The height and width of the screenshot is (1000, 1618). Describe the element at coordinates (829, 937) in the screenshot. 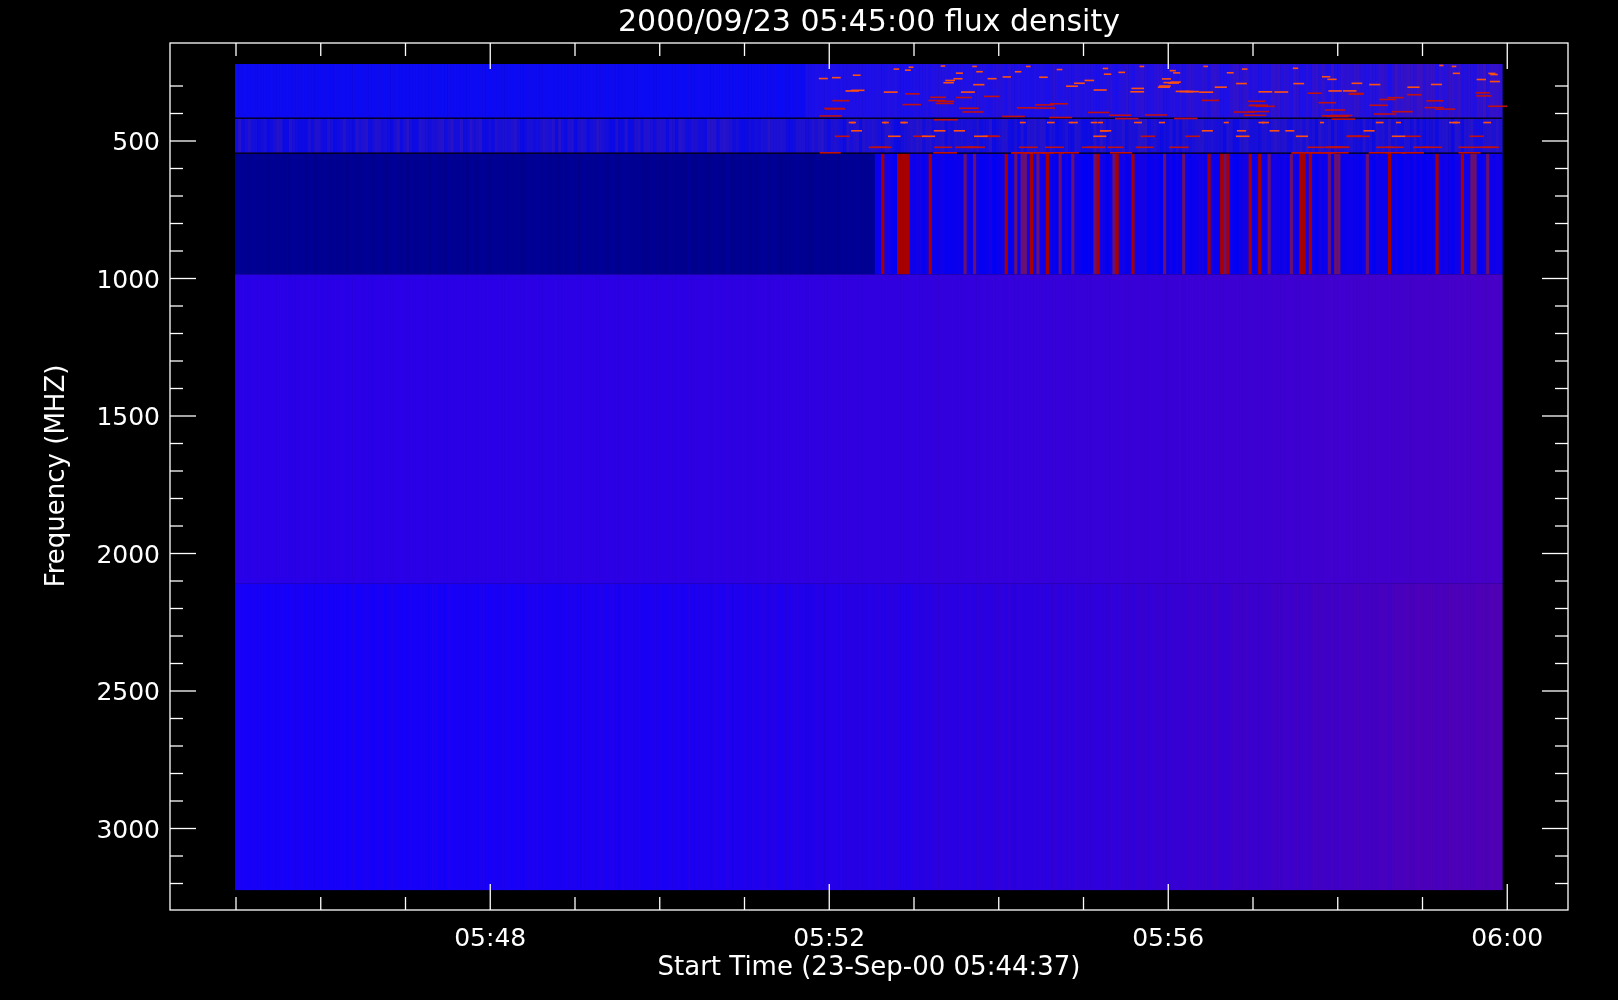

I see `axis-tick-label: 05:52` at that location.